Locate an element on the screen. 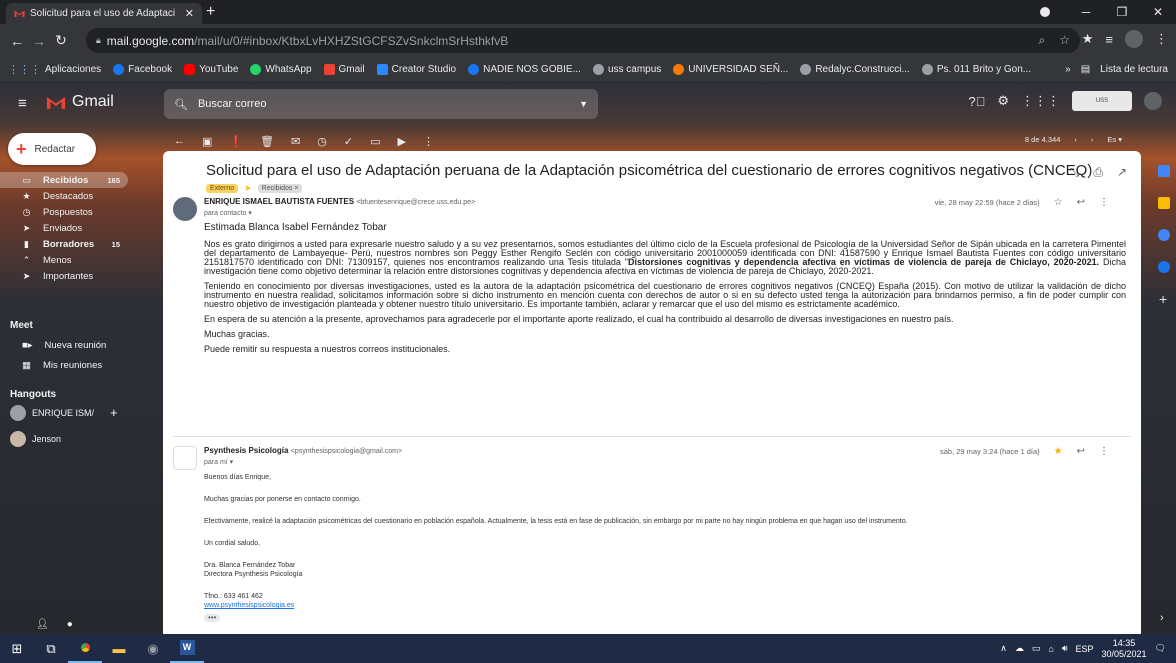 This screenshot has width=1176, height=663. new-tab-button: + is located at coordinates (210, 12).